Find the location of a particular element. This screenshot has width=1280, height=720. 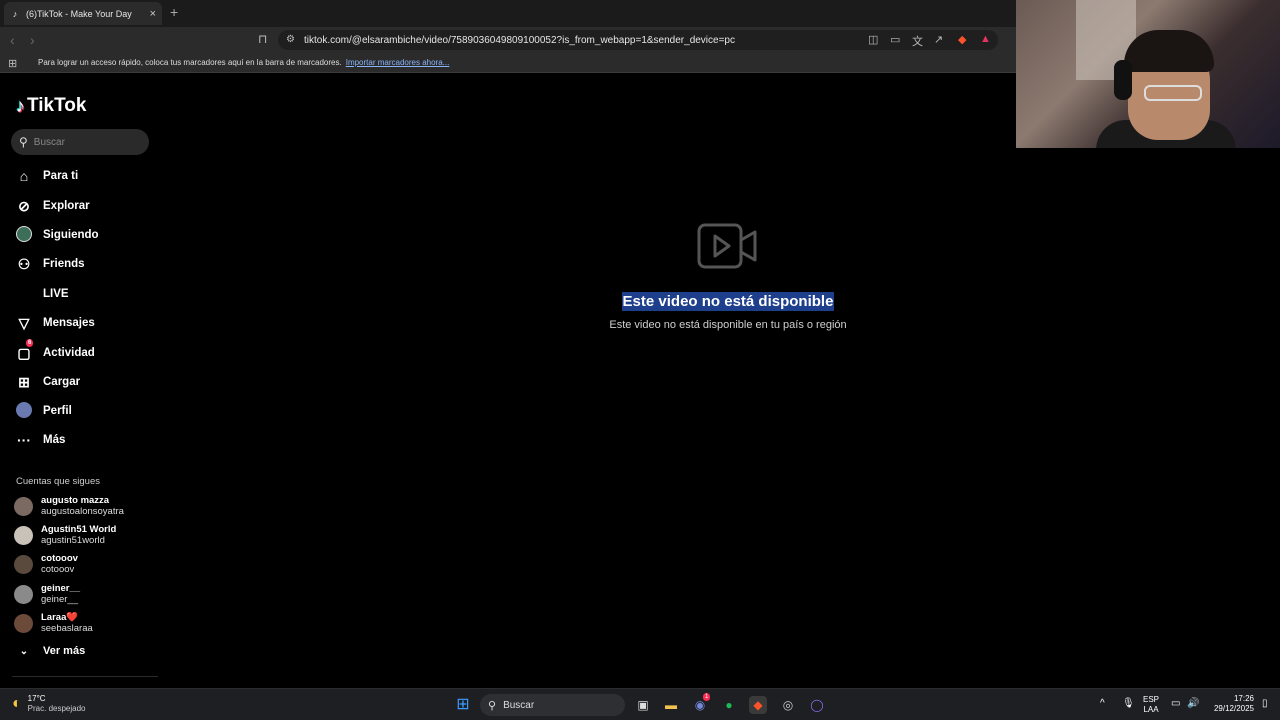

account-handle: cotooov is located at coordinates (58, 569).